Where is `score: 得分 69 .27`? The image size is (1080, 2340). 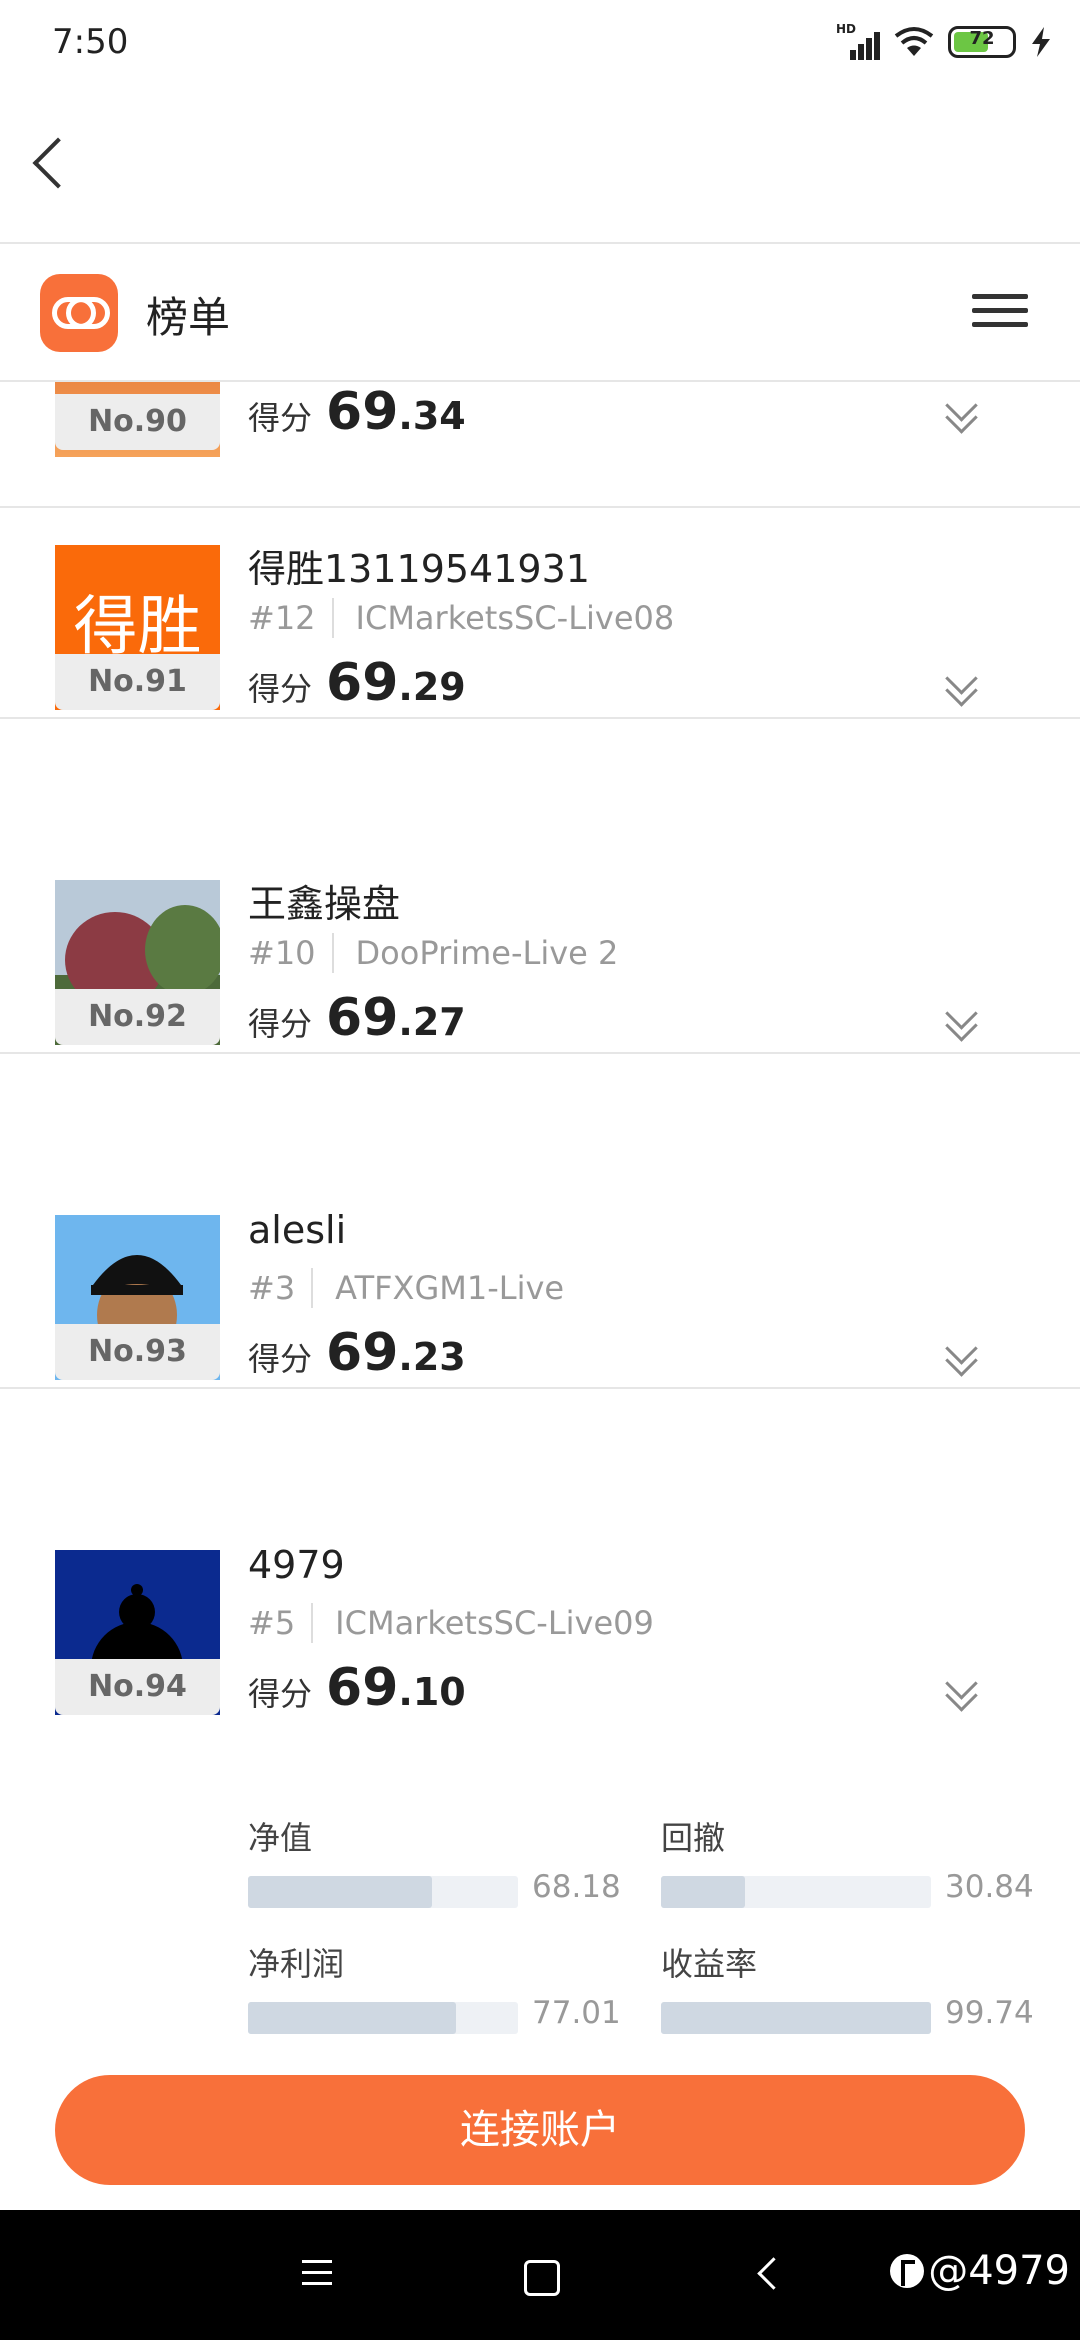 score: 得分 69 .27 is located at coordinates (357, 1018).